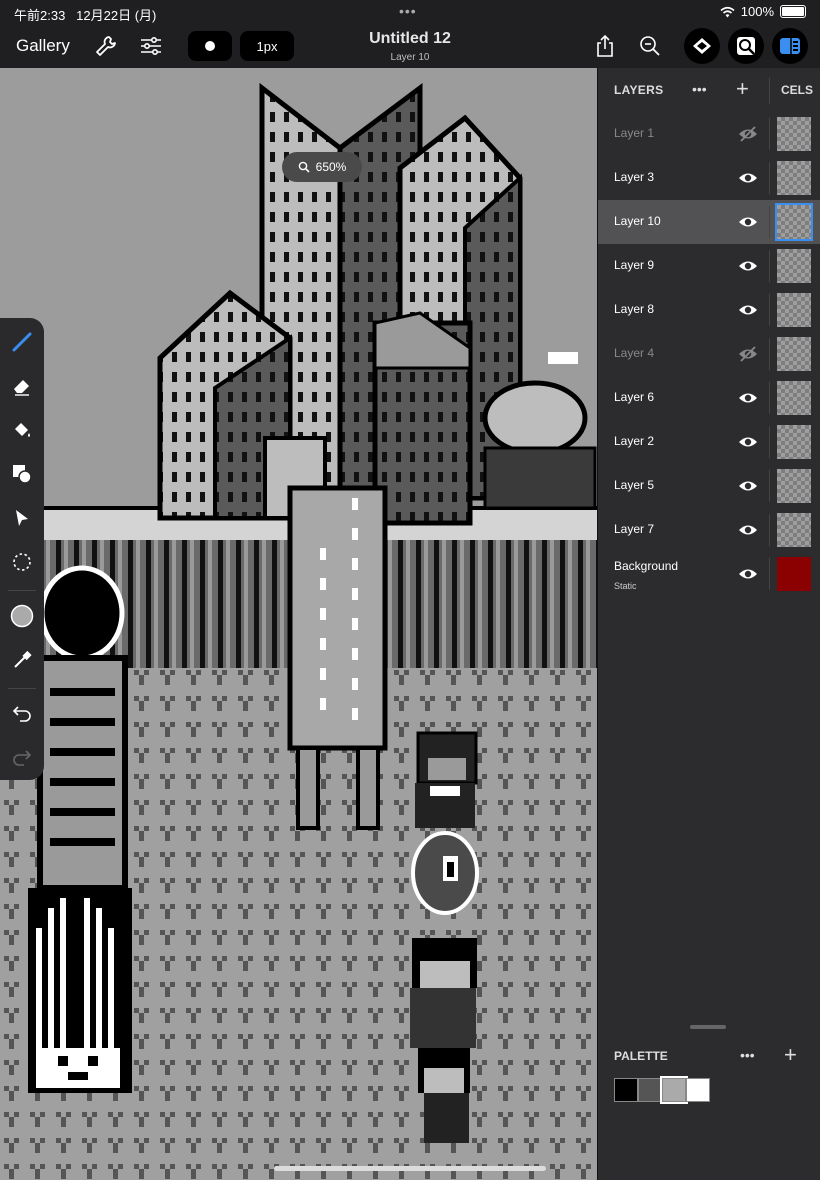  What do you see at coordinates (634, 133) in the screenshot?
I see `layer-name: Layer 1` at bounding box center [634, 133].